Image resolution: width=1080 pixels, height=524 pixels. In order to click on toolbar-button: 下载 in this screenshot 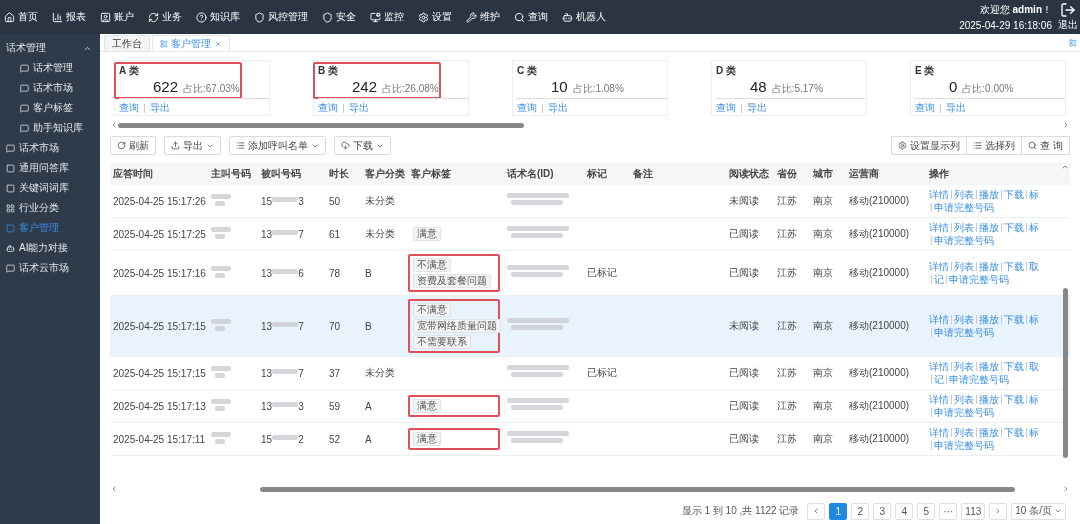, I will do `click(362, 145)`.